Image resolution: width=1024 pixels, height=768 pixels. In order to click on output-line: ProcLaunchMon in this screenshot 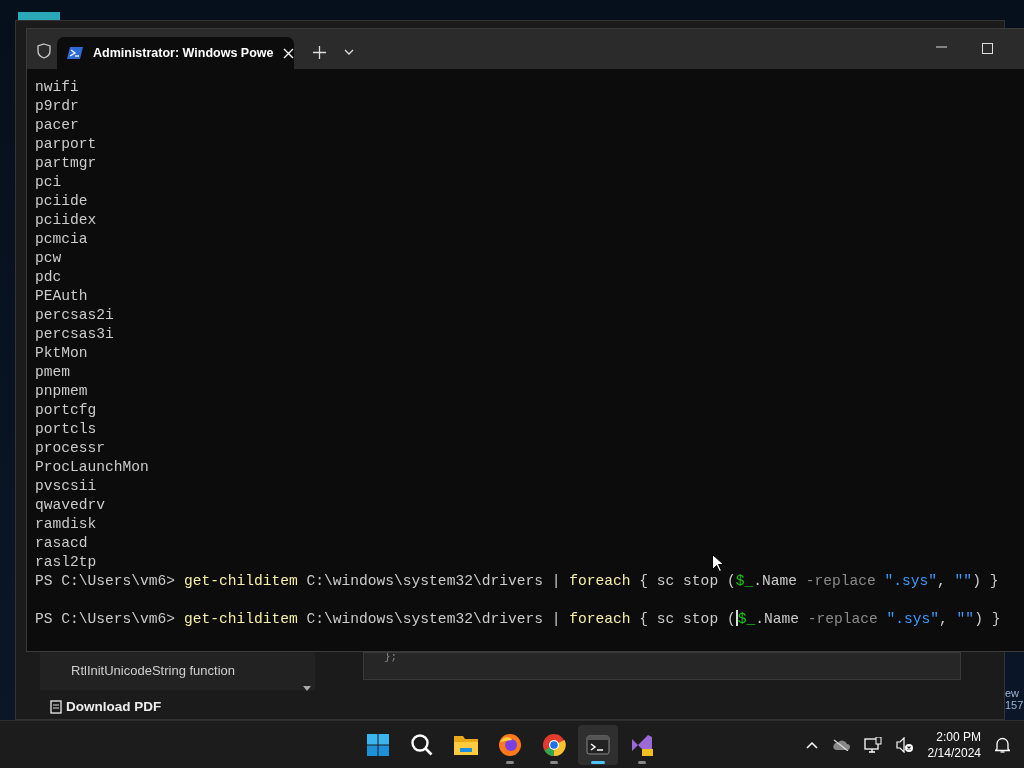, I will do `click(92, 467)`.